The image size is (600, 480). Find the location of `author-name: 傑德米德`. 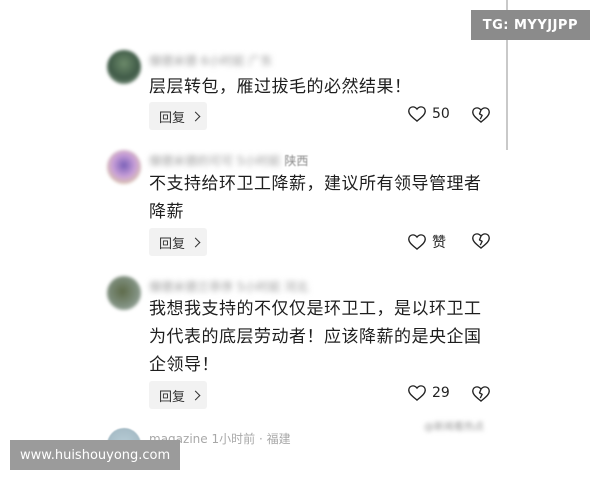

author-name: 傑德米德 is located at coordinates (173, 61).